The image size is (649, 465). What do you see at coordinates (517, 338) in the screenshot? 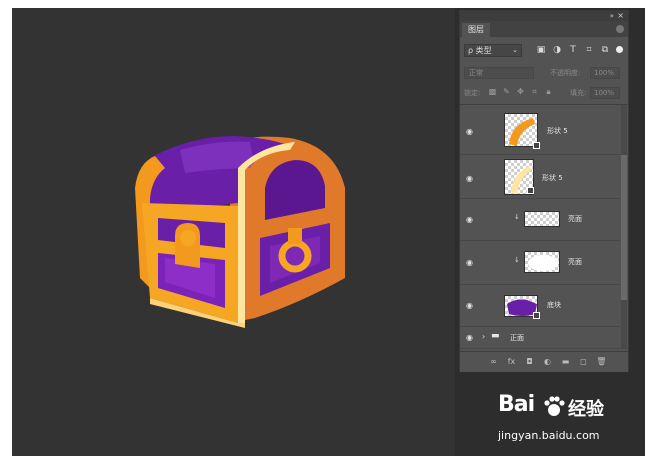
I see `layer-name: 正面` at bounding box center [517, 338].